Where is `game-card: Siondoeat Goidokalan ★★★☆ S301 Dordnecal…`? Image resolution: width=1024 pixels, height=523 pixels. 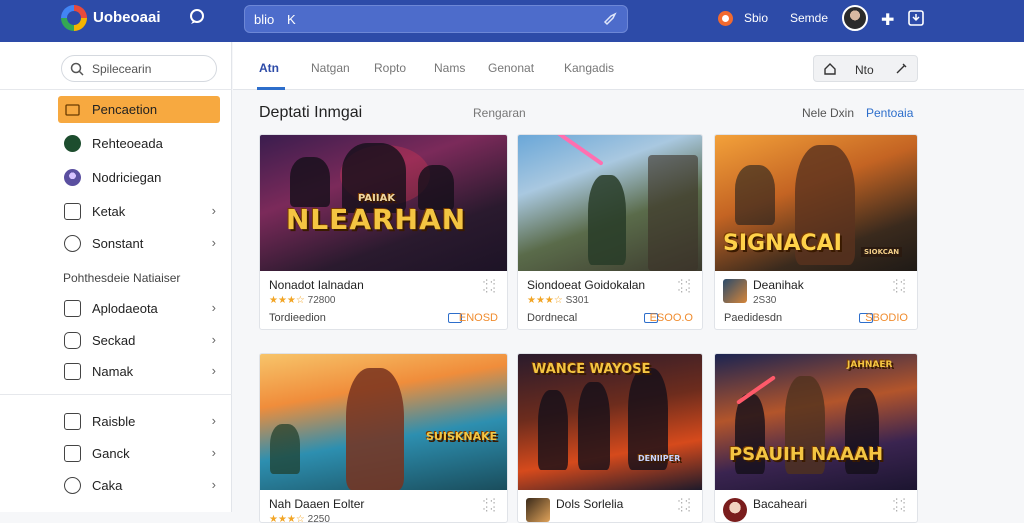
game-card: Siondoeat Goidokalan ★★★☆ S301 Dordnecal… is located at coordinates (610, 232).